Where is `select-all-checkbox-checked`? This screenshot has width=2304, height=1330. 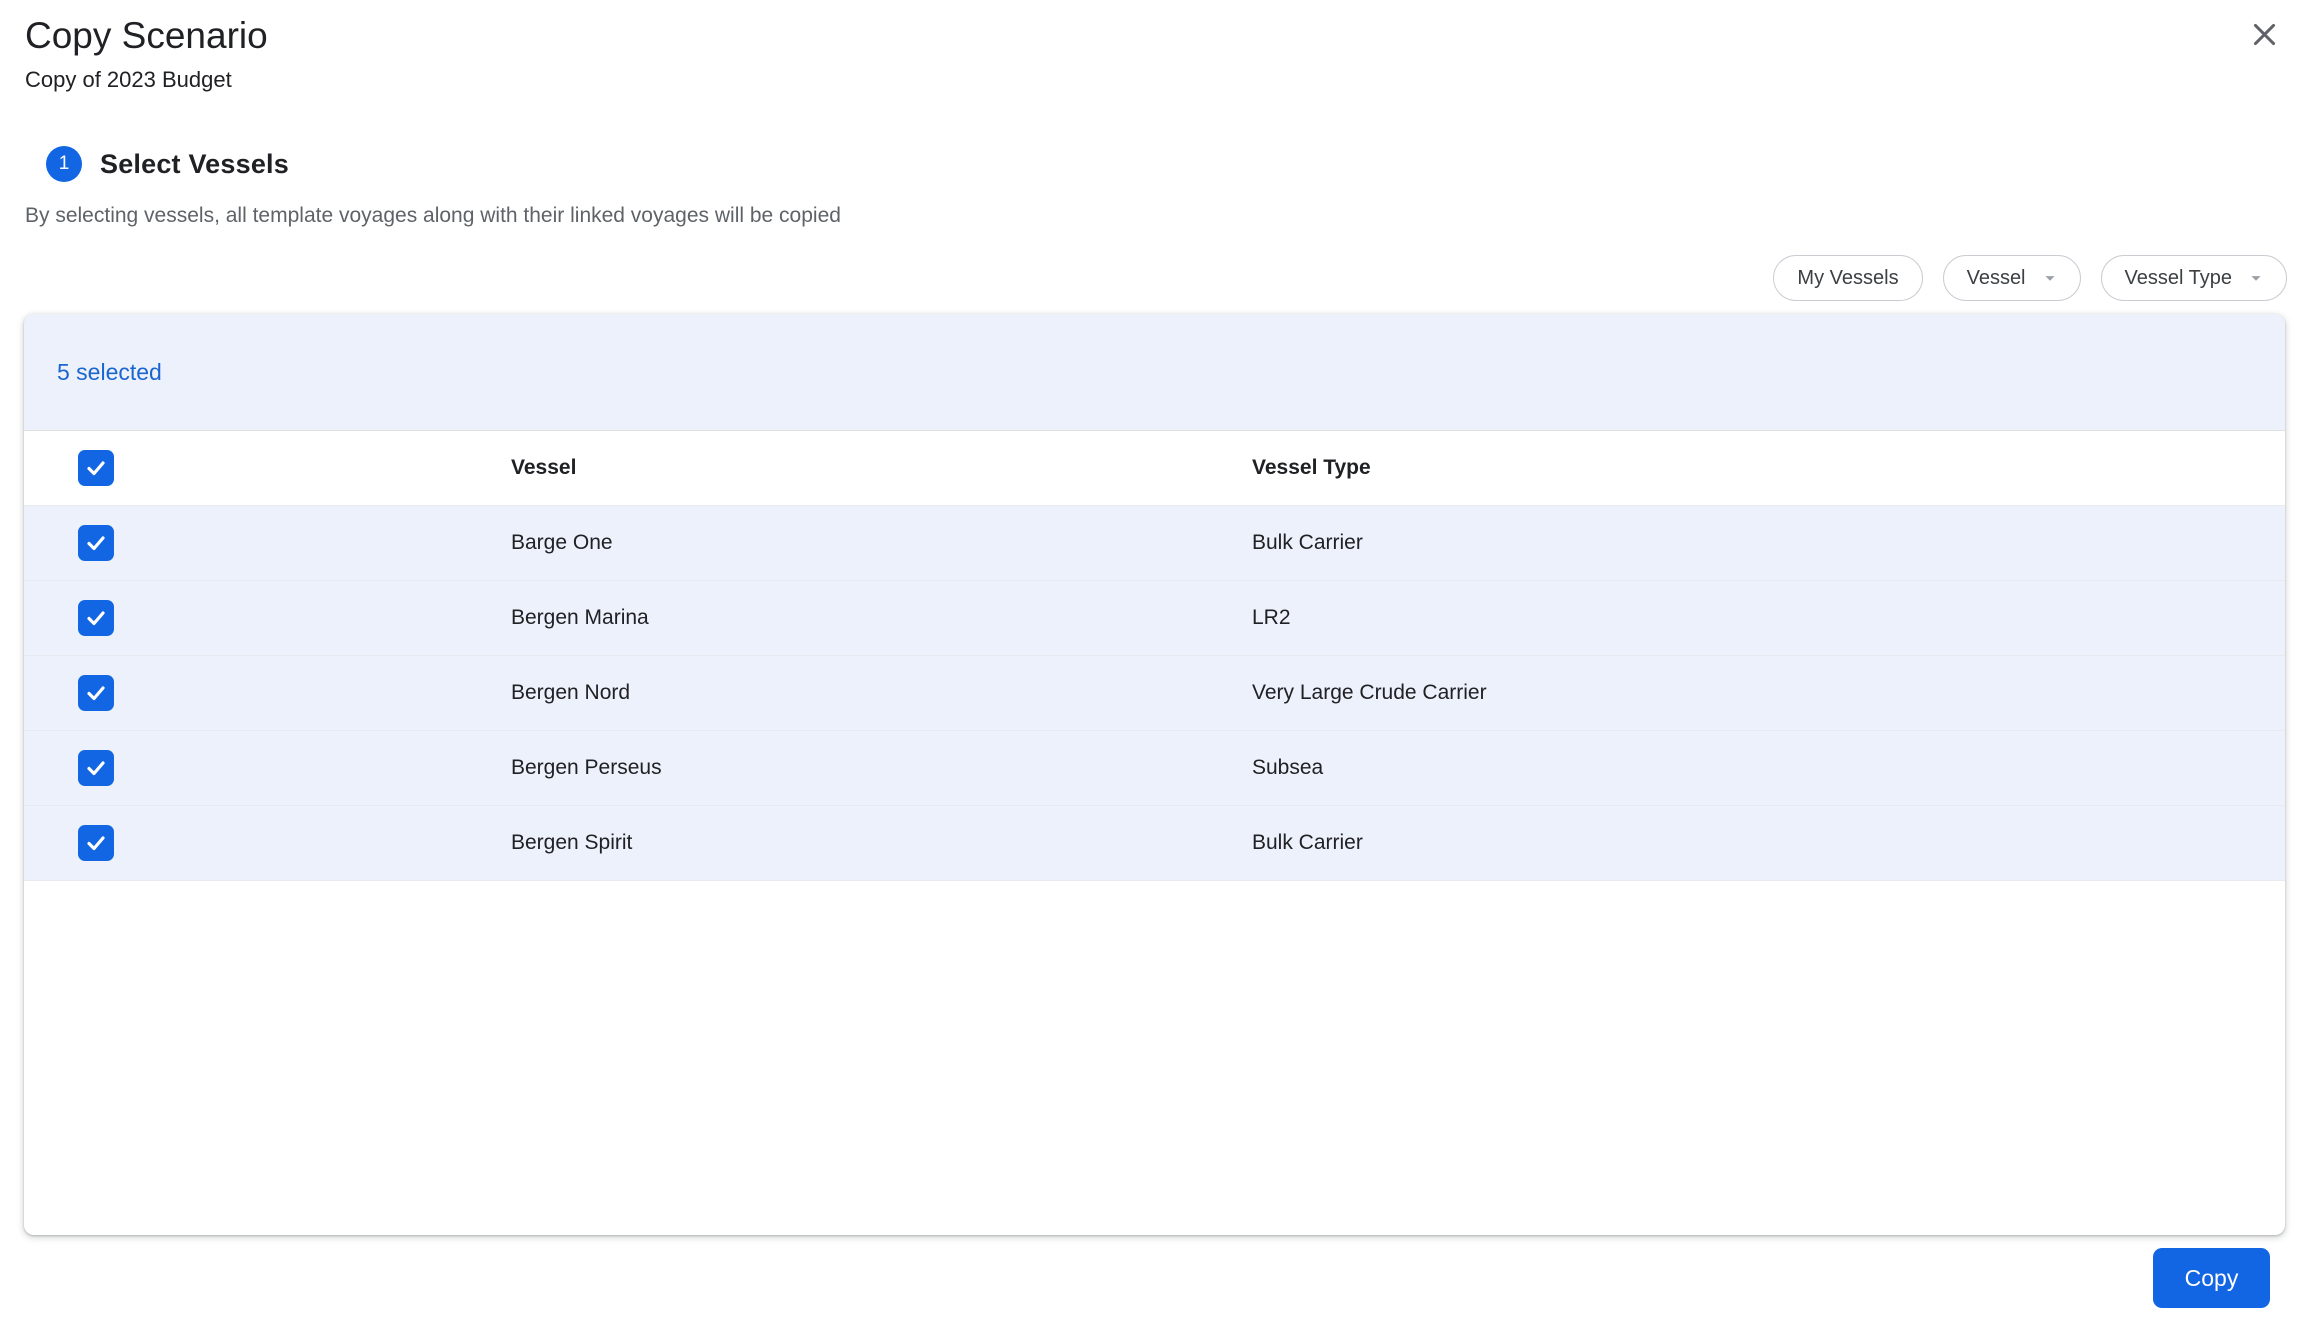 select-all-checkbox-checked is located at coordinates (96, 468).